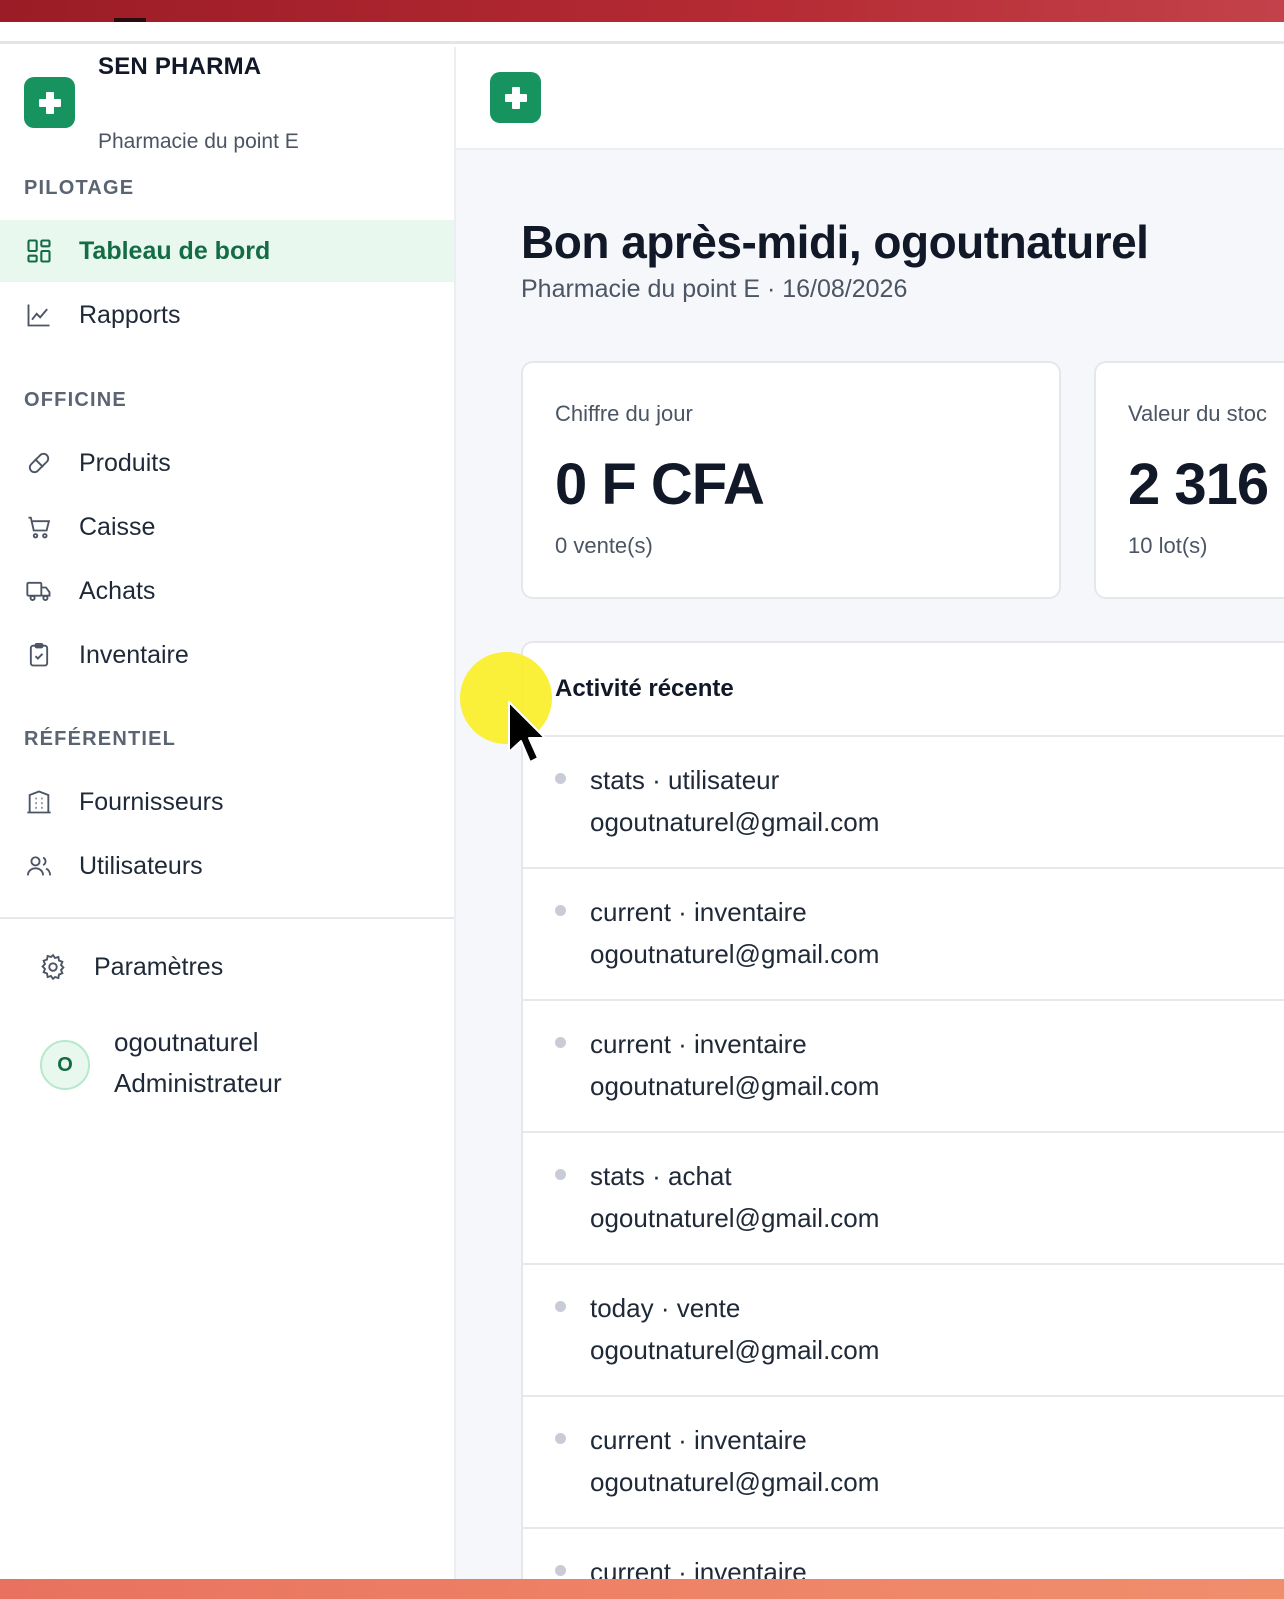 The image size is (1284, 1599). I want to click on kpi-card-chiffre-du-jour: Chiffre du jour 0 F CFA 0 vente(s), so click(791, 480).